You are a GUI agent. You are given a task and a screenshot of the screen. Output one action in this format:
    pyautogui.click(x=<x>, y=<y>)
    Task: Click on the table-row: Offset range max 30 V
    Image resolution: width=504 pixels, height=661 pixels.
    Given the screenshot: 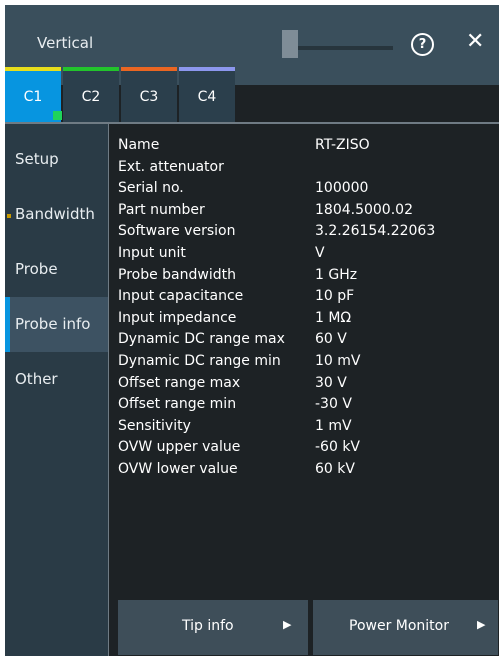 What is the action you would take?
    pyautogui.click(x=303, y=383)
    